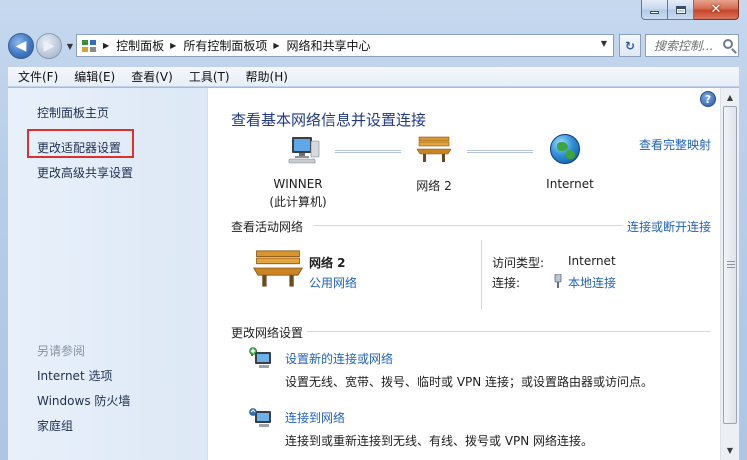  I want to click on minimize-icon, so click(654, 12).